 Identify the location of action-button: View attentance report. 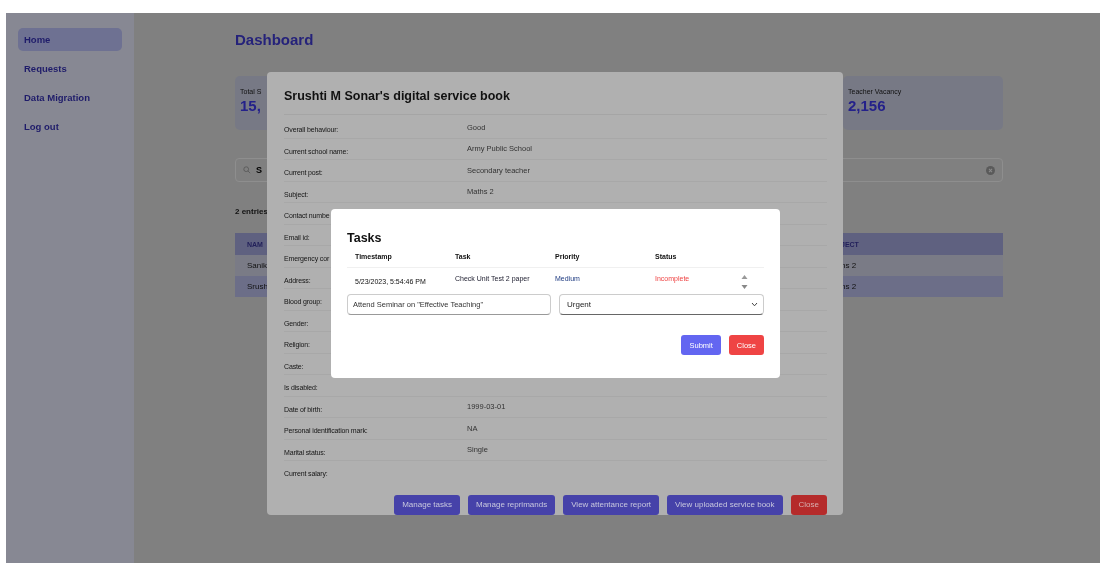
(611, 504).